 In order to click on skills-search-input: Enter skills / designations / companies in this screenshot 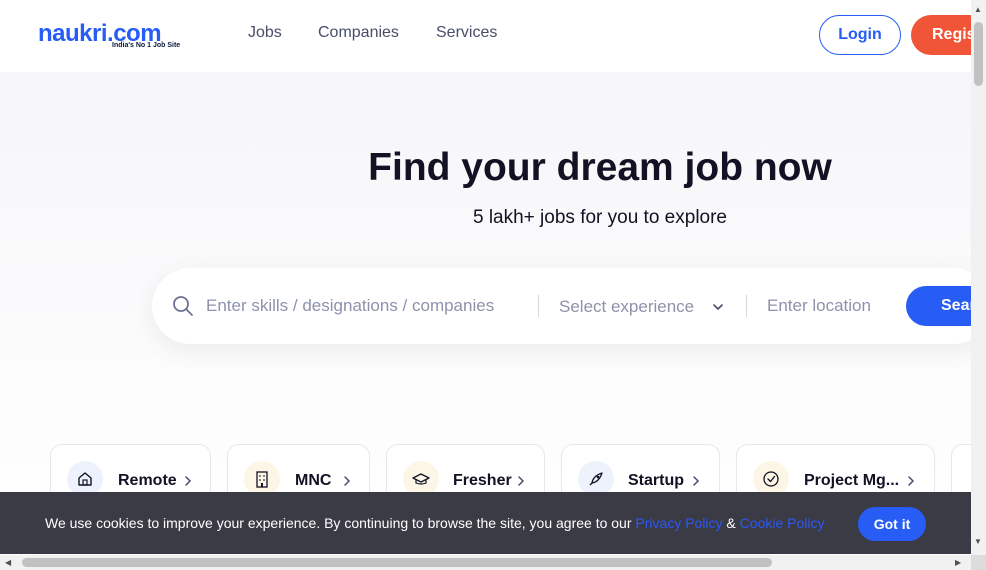, I will do `click(350, 306)`.